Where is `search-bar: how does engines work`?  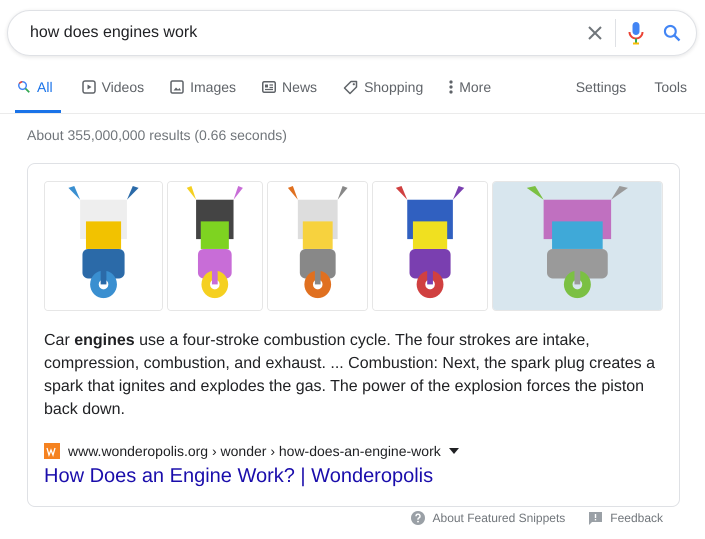 search-bar: how does engines work is located at coordinates (352, 33).